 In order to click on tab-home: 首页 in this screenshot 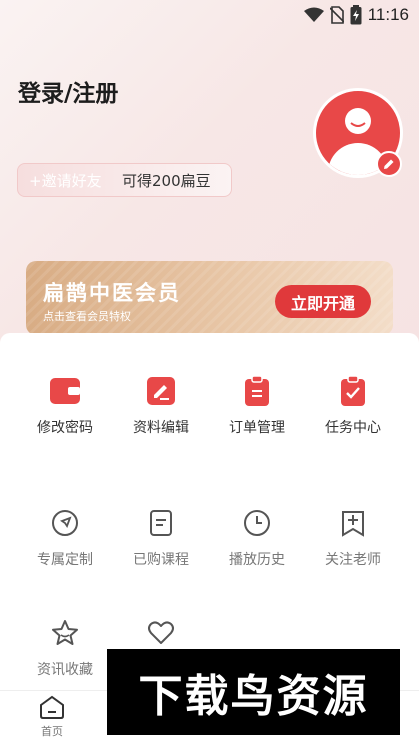, I will do `click(52, 717)`.